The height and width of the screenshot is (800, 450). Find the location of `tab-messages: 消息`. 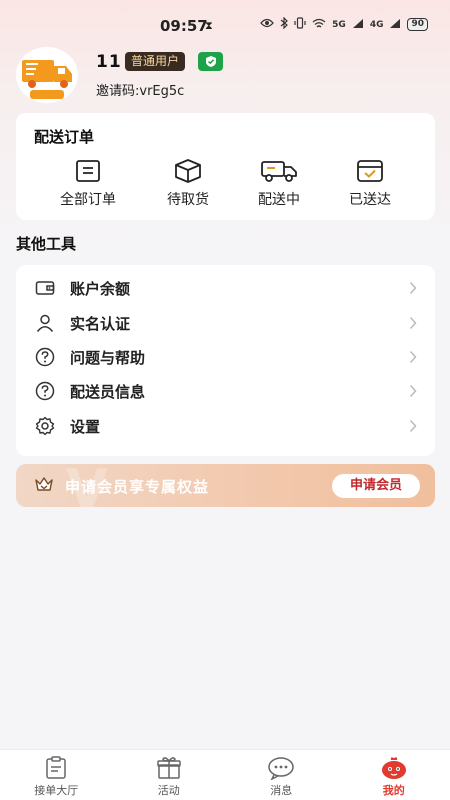

tab-messages: 消息 is located at coordinates (281, 775).